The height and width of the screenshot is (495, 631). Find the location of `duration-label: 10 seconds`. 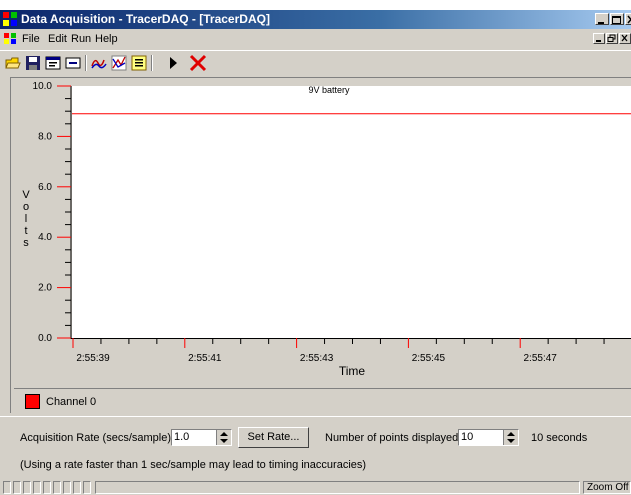

duration-label: 10 seconds is located at coordinates (559, 438).